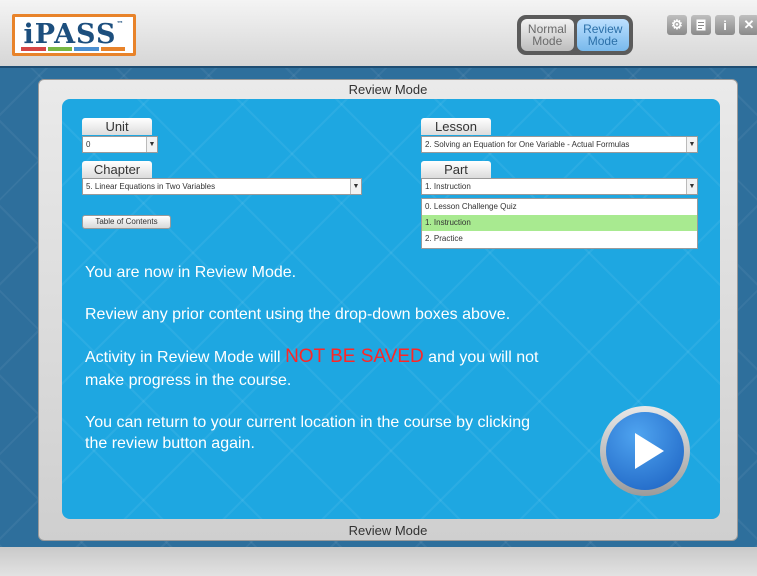 This screenshot has width=757, height=576. I want to click on close-icon: ✕, so click(748, 25).